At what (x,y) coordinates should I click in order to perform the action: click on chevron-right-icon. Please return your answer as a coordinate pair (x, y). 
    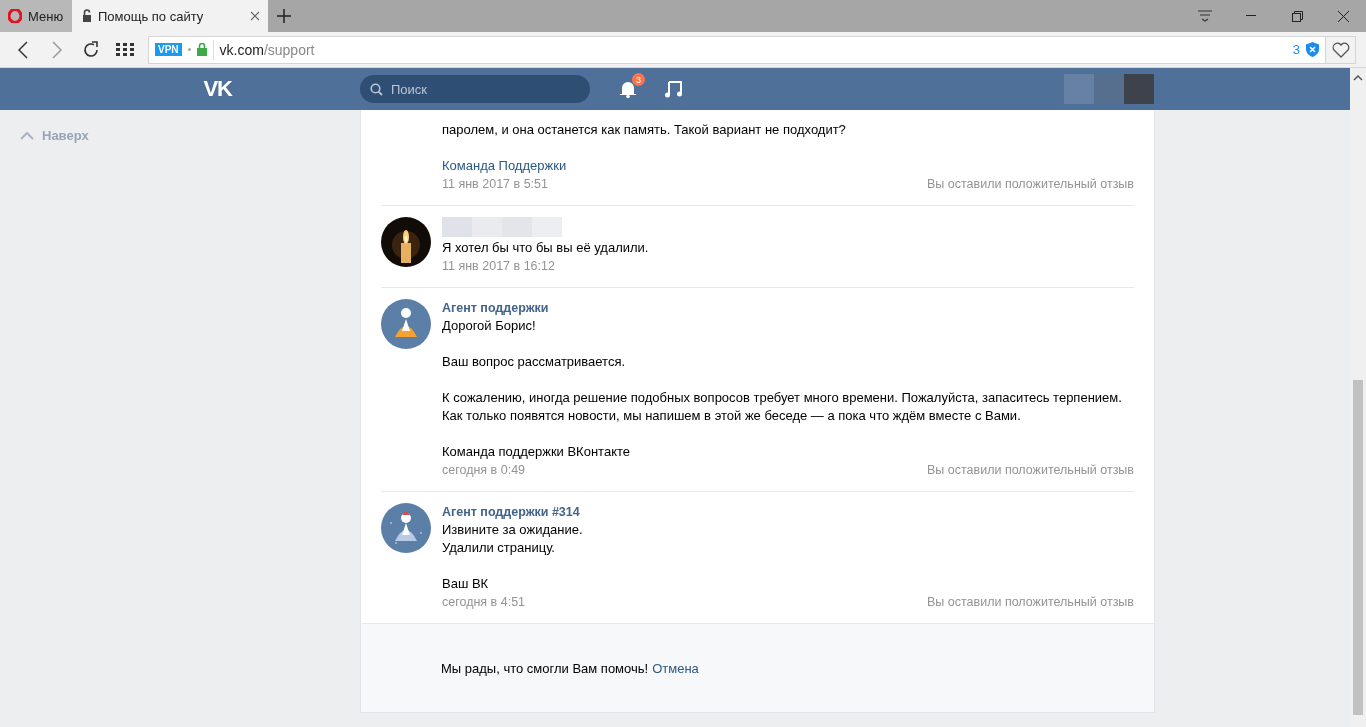
    Looking at the image, I should click on (57, 49).